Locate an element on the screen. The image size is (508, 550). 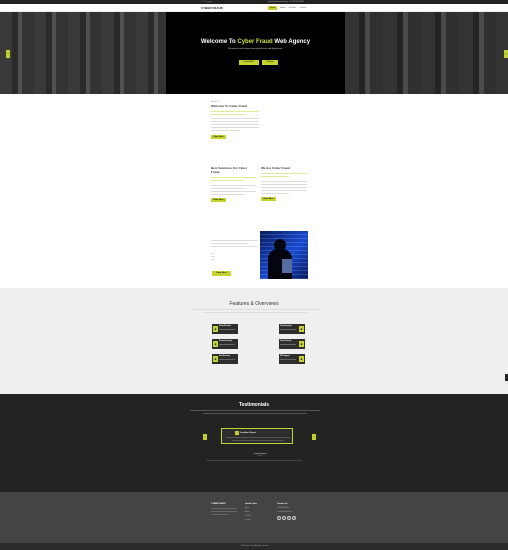
feature-card: Threat Analysis ■ is located at coordinates (292, 329).